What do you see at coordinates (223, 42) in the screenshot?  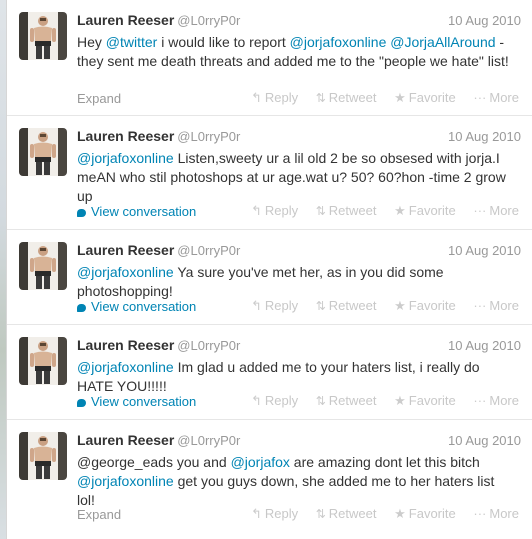 I see `tweet-text-fragment: i would like to report` at bounding box center [223, 42].